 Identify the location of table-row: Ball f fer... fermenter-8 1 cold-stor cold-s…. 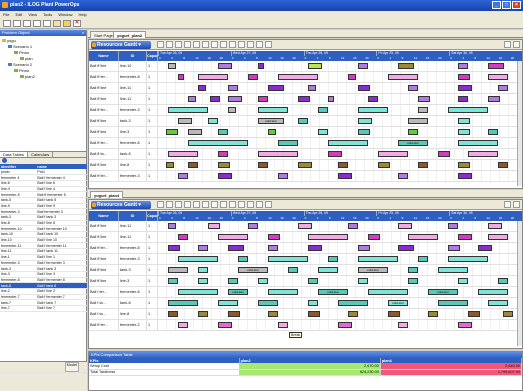
(305, 292).